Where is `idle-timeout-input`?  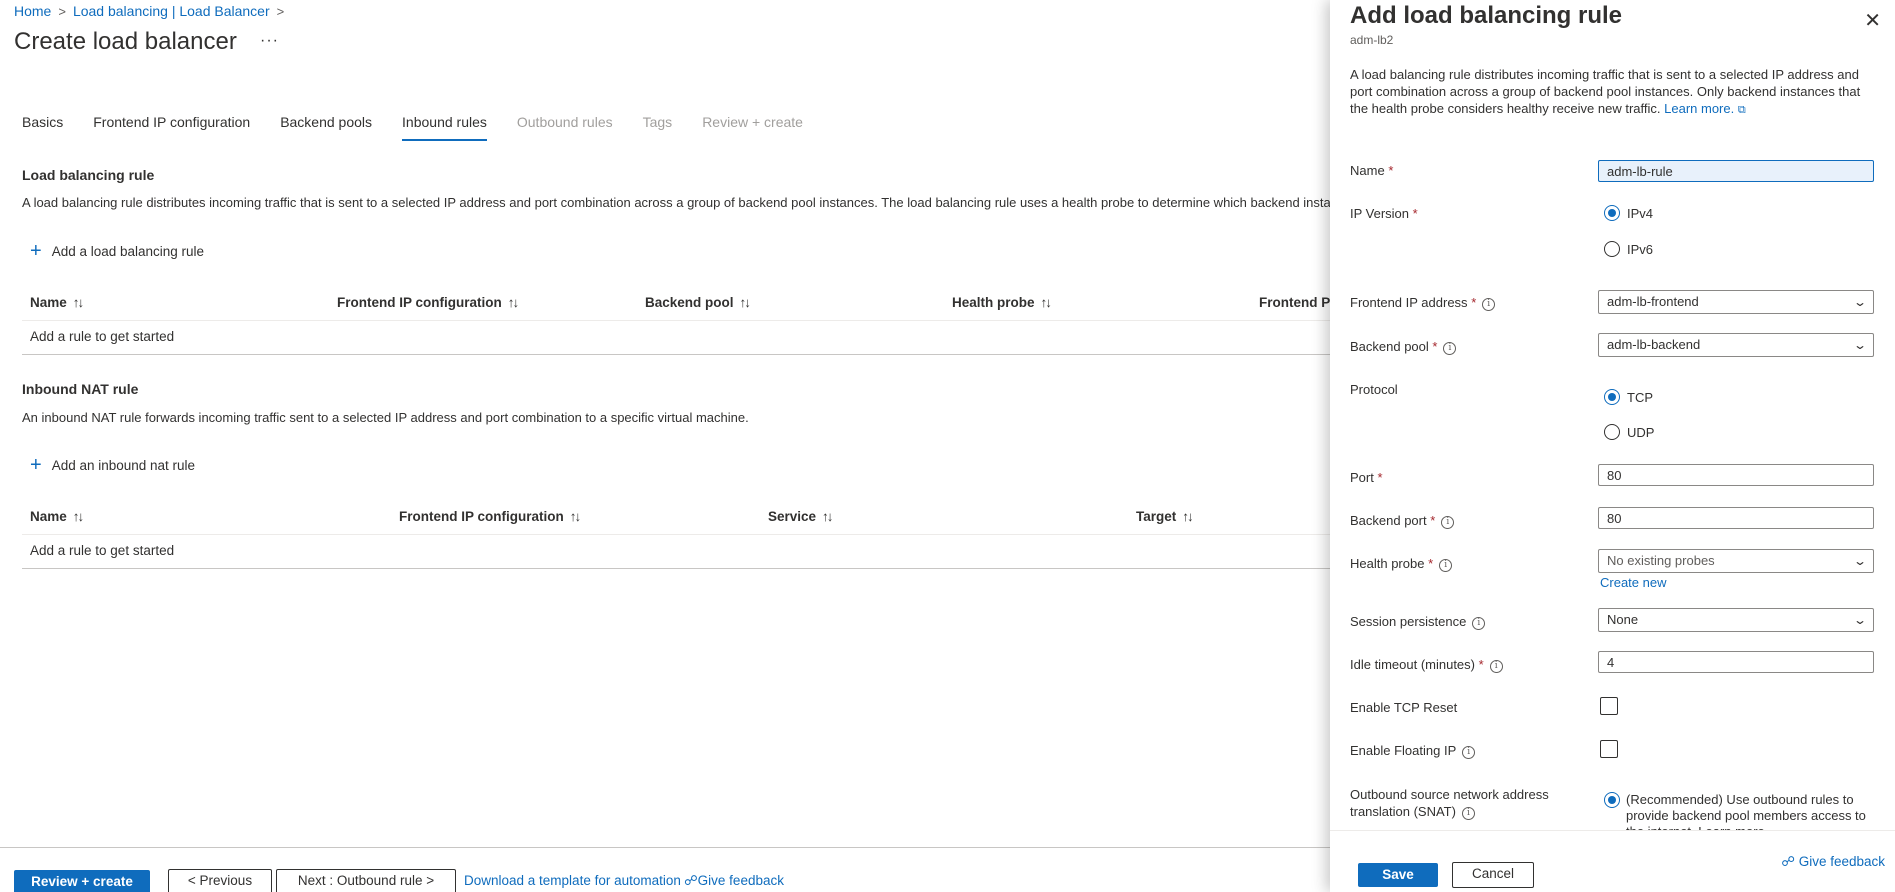
idle-timeout-input is located at coordinates (1736, 662).